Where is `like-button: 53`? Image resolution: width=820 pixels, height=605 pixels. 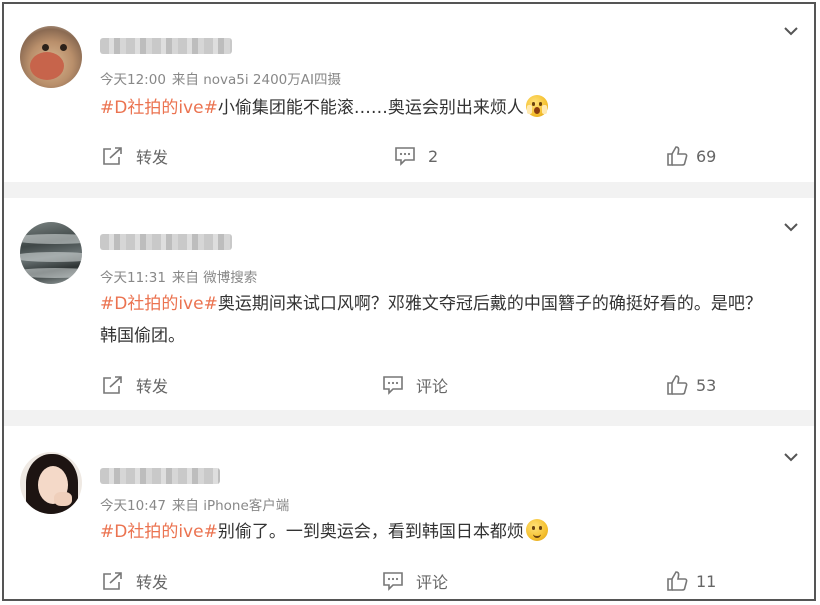 like-button: 53 is located at coordinates (691, 385).